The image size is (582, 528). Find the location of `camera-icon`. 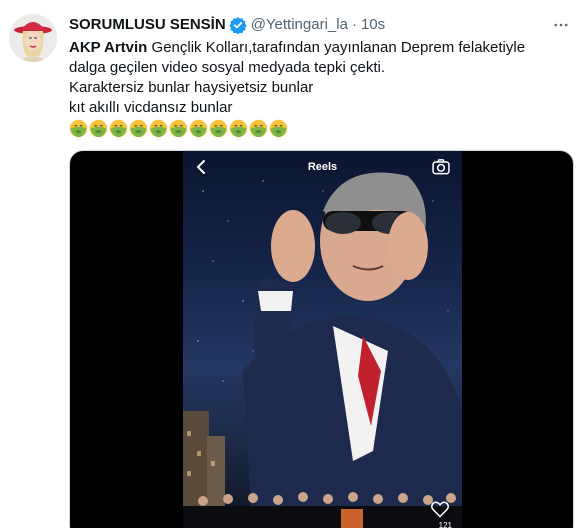

camera-icon is located at coordinates (441, 167).